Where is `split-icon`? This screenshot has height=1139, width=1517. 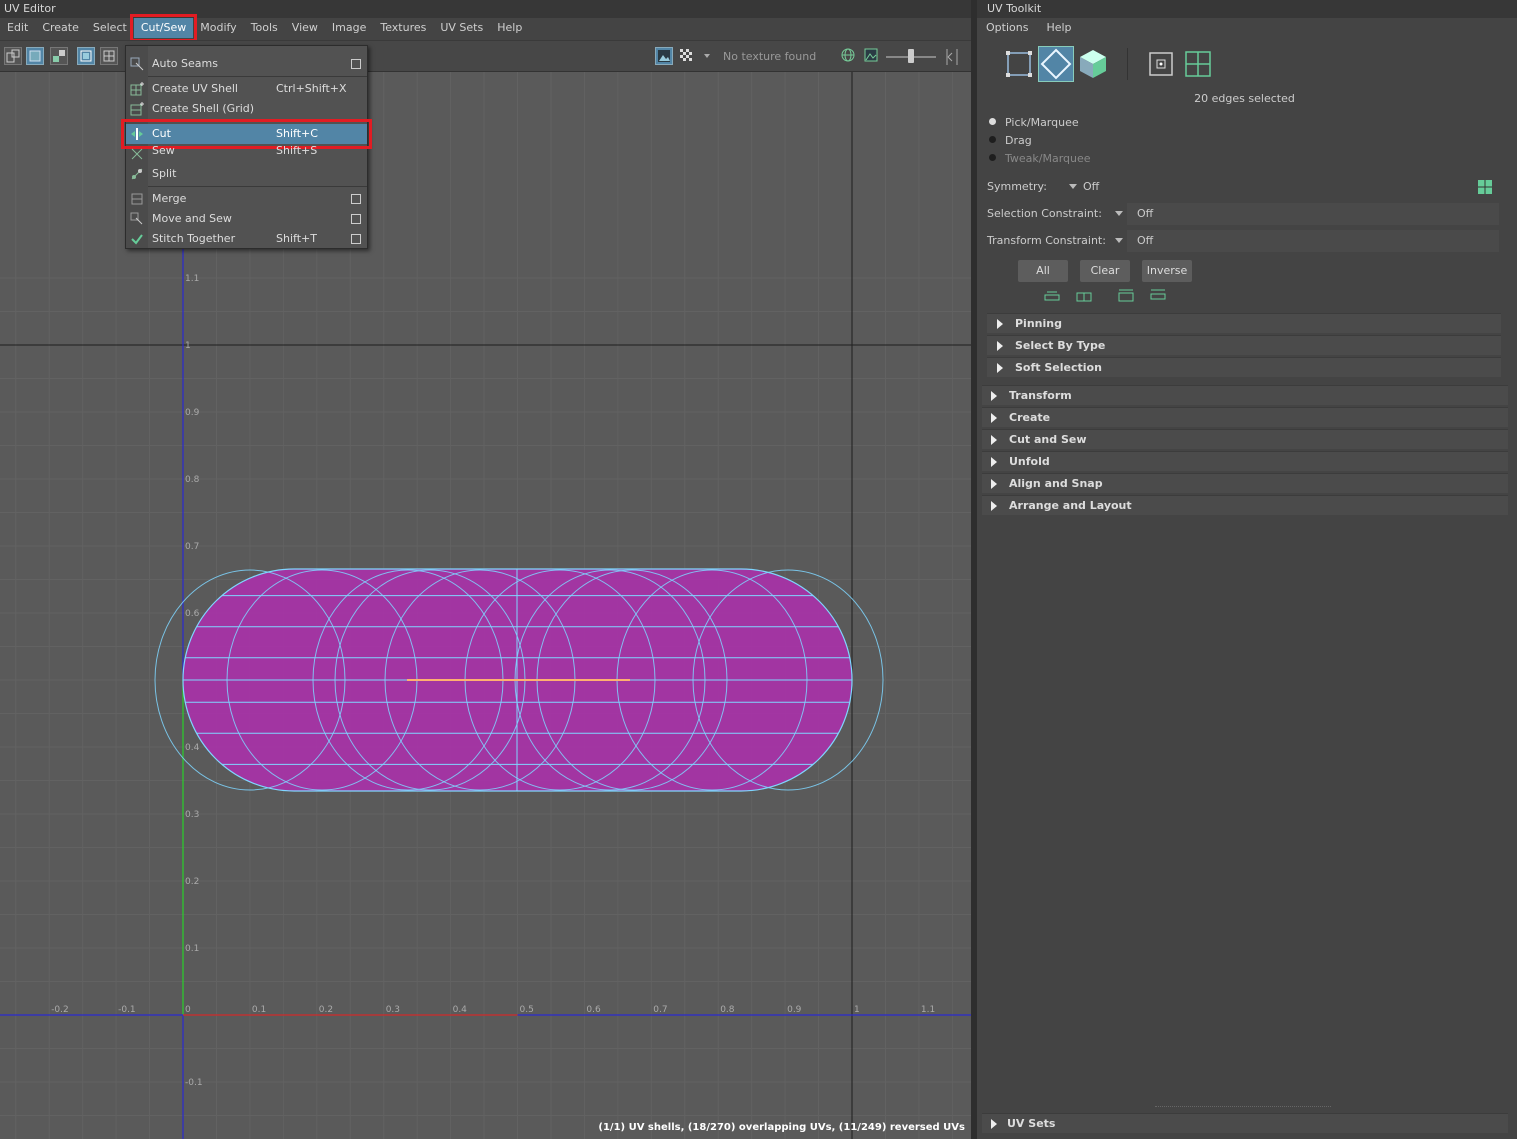
split-icon is located at coordinates (137, 174).